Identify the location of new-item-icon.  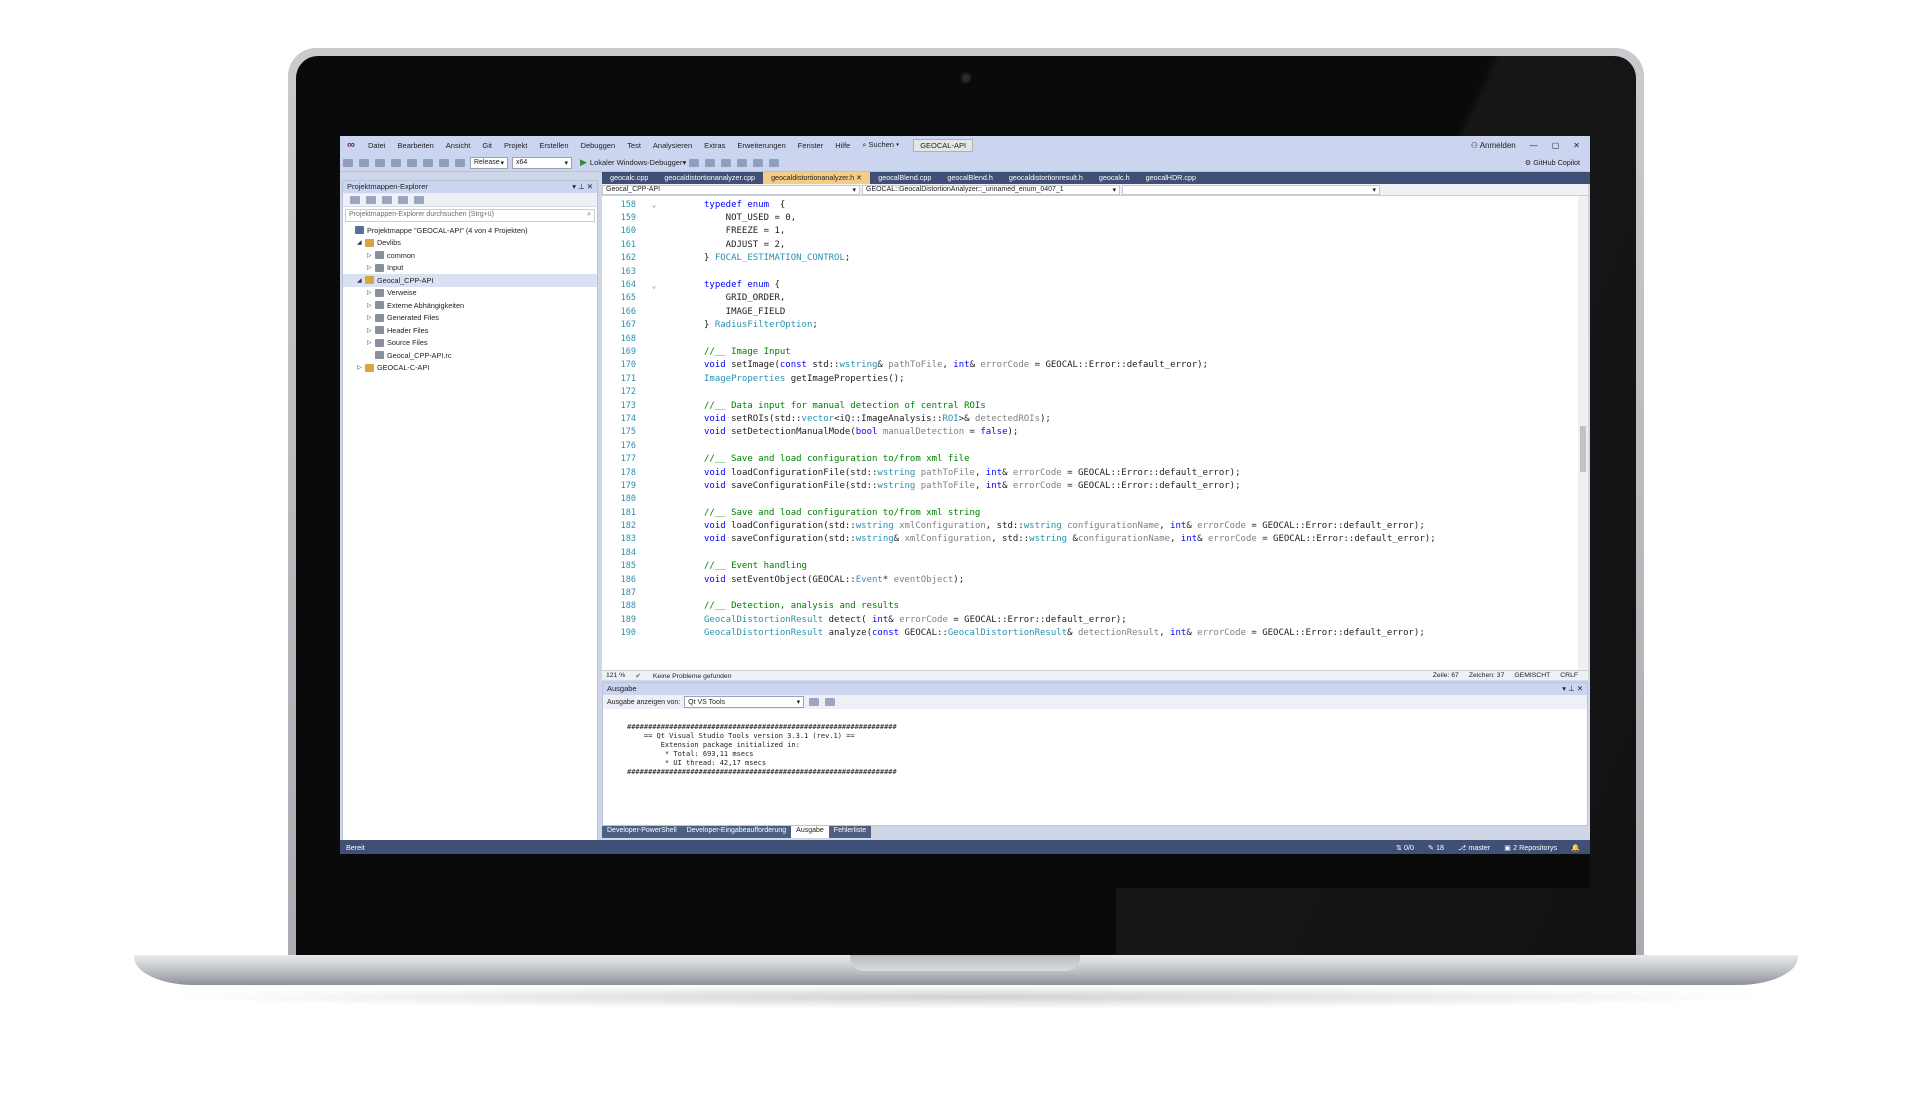
(380, 162).